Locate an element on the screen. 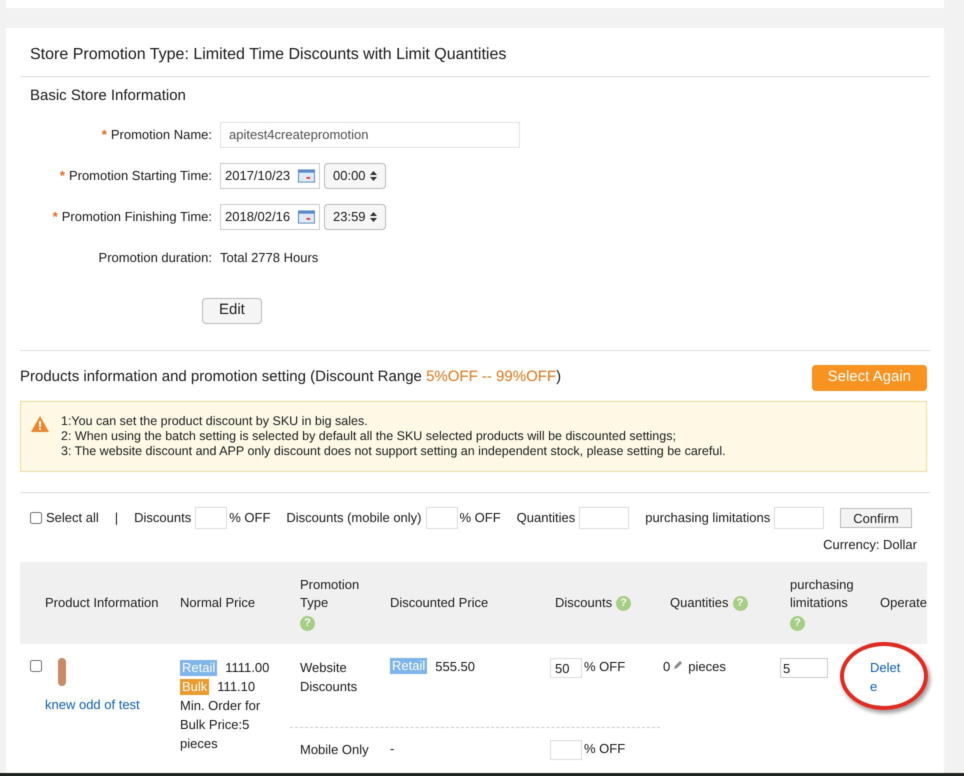  field-label: Promotion Starting Time: is located at coordinates (140, 175).